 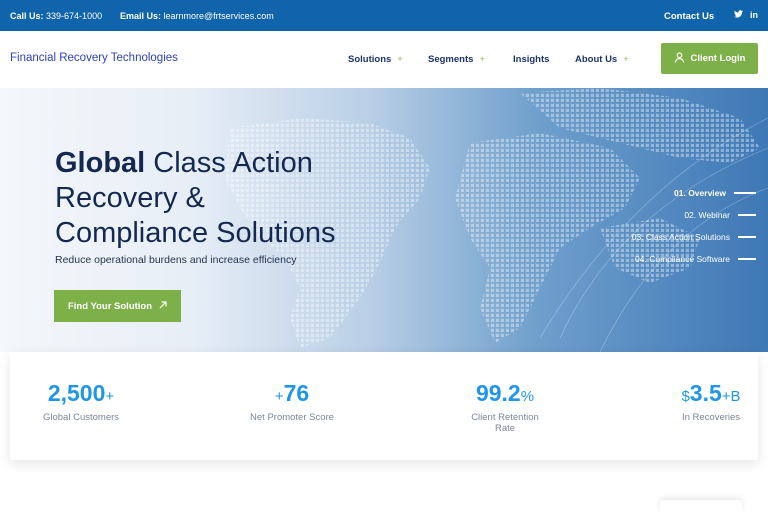 I want to click on client-login-button: Client Login, so click(x=709, y=58).